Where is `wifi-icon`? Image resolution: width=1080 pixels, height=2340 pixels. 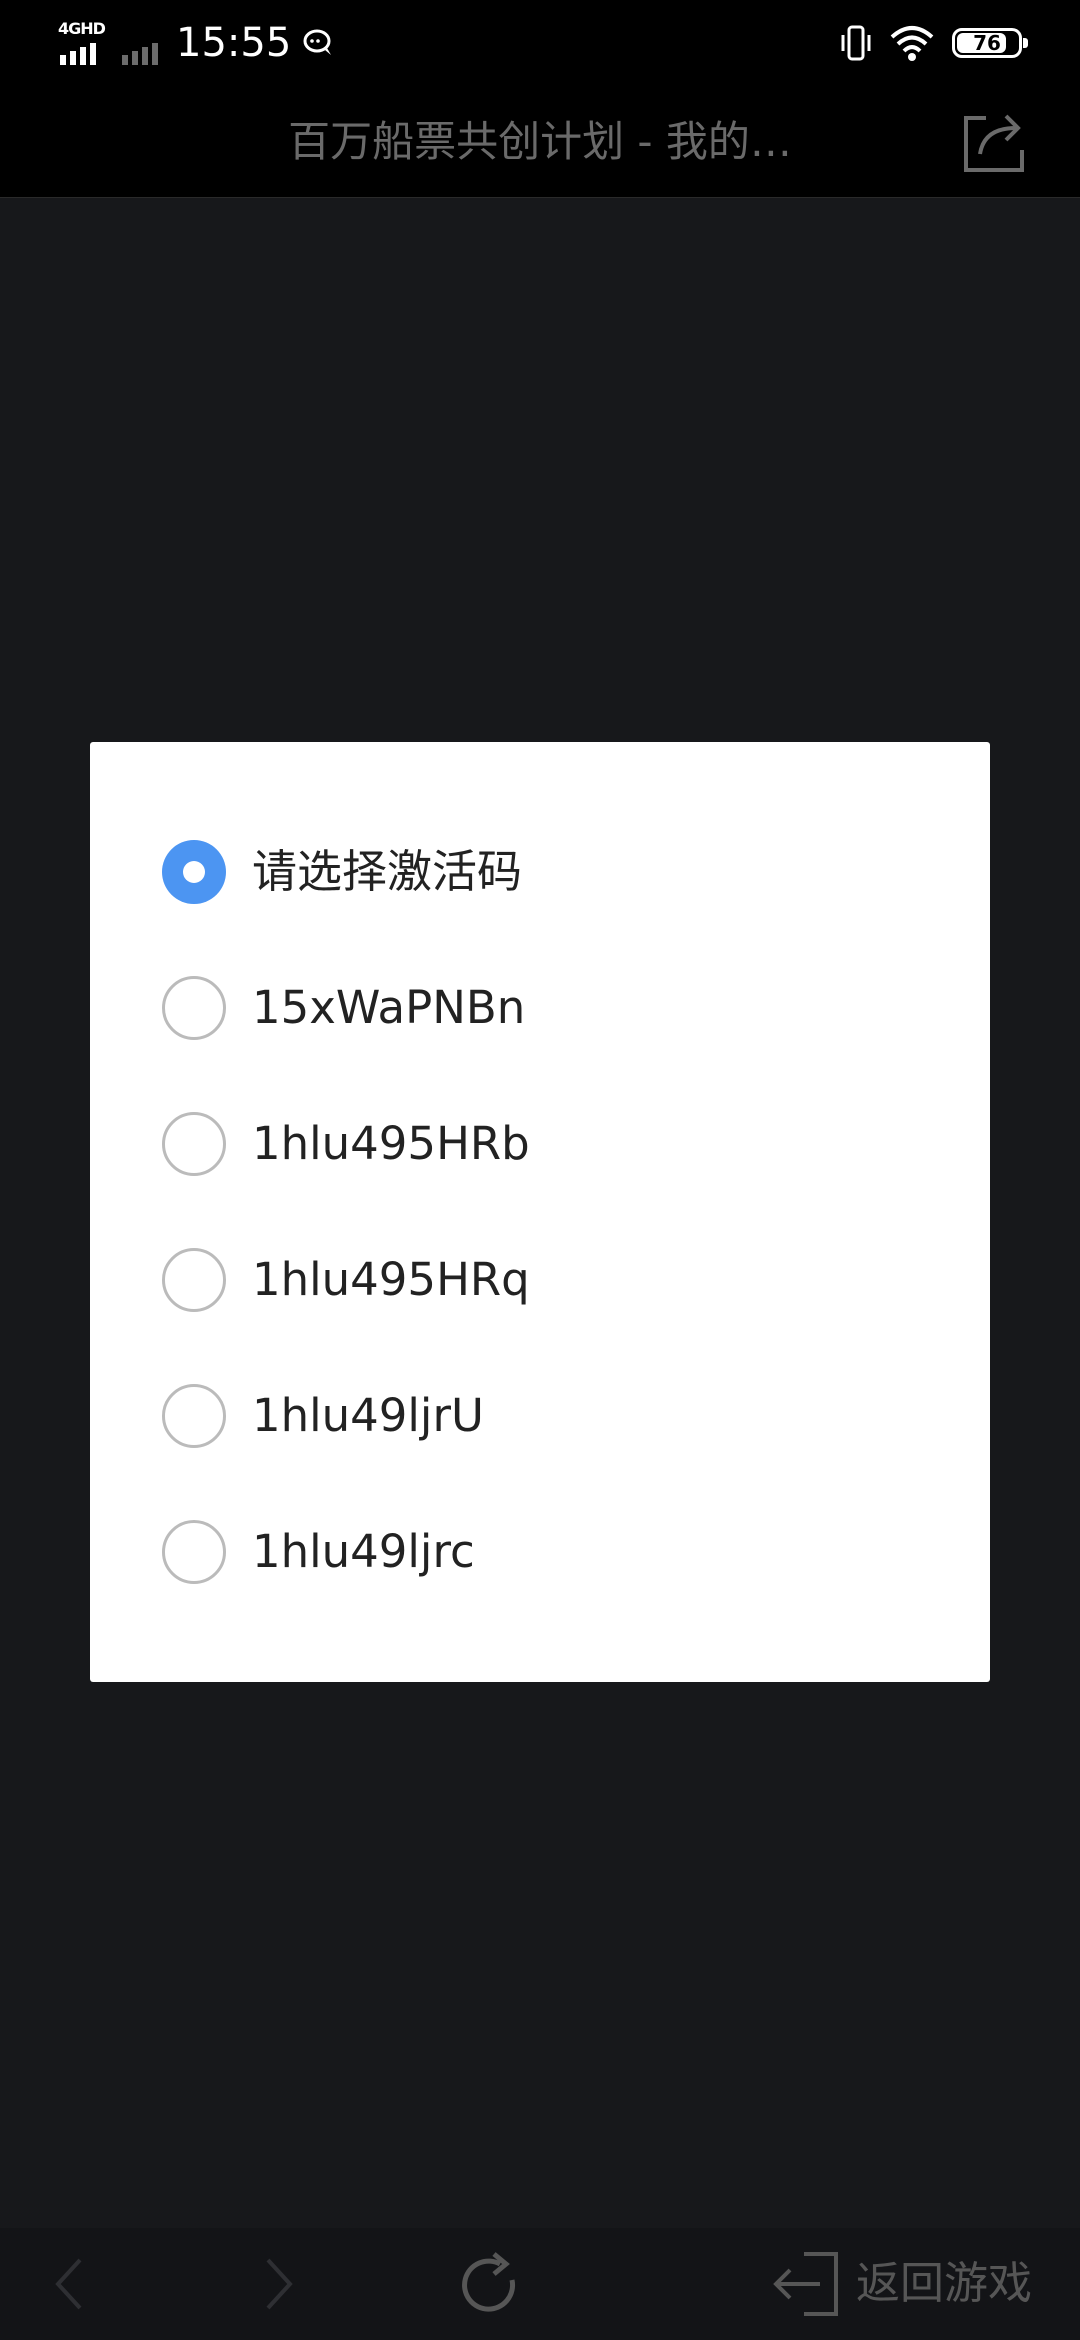
wifi-icon is located at coordinates (912, 43).